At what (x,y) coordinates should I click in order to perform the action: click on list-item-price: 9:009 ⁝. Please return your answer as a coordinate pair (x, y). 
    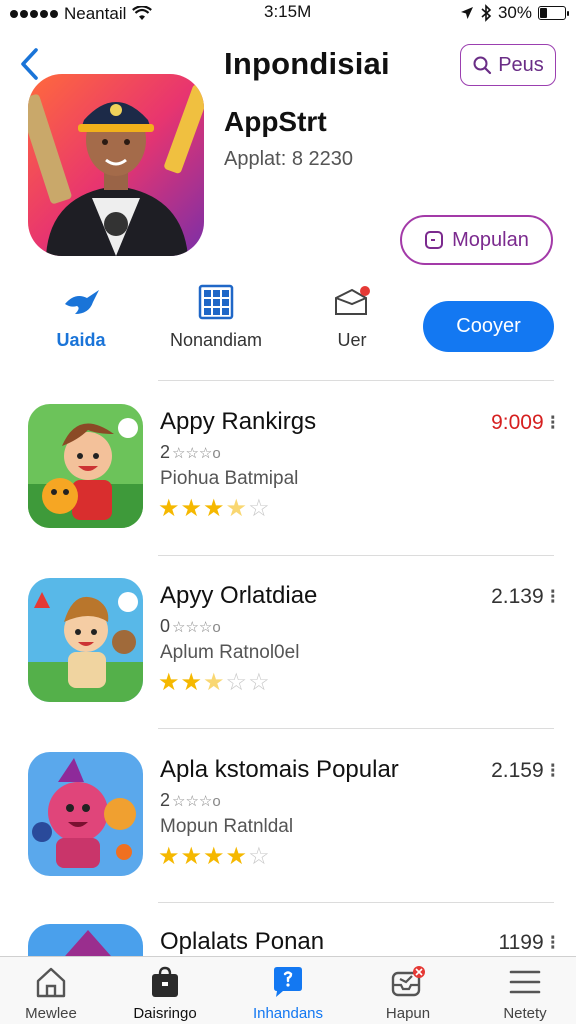
    Looking at the image, I should click on (523, 422).